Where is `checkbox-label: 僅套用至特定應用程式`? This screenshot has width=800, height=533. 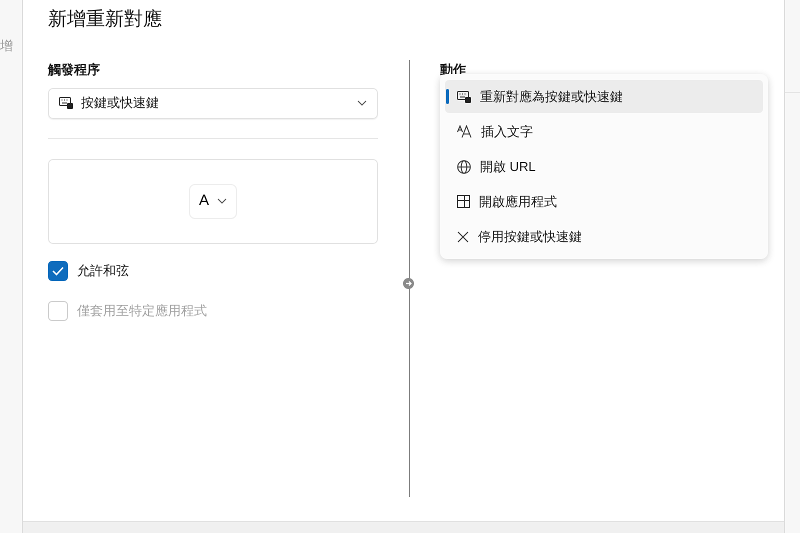 checkbox-label: 僅套用至特定應用程式 is located at coordinates (142, 311).